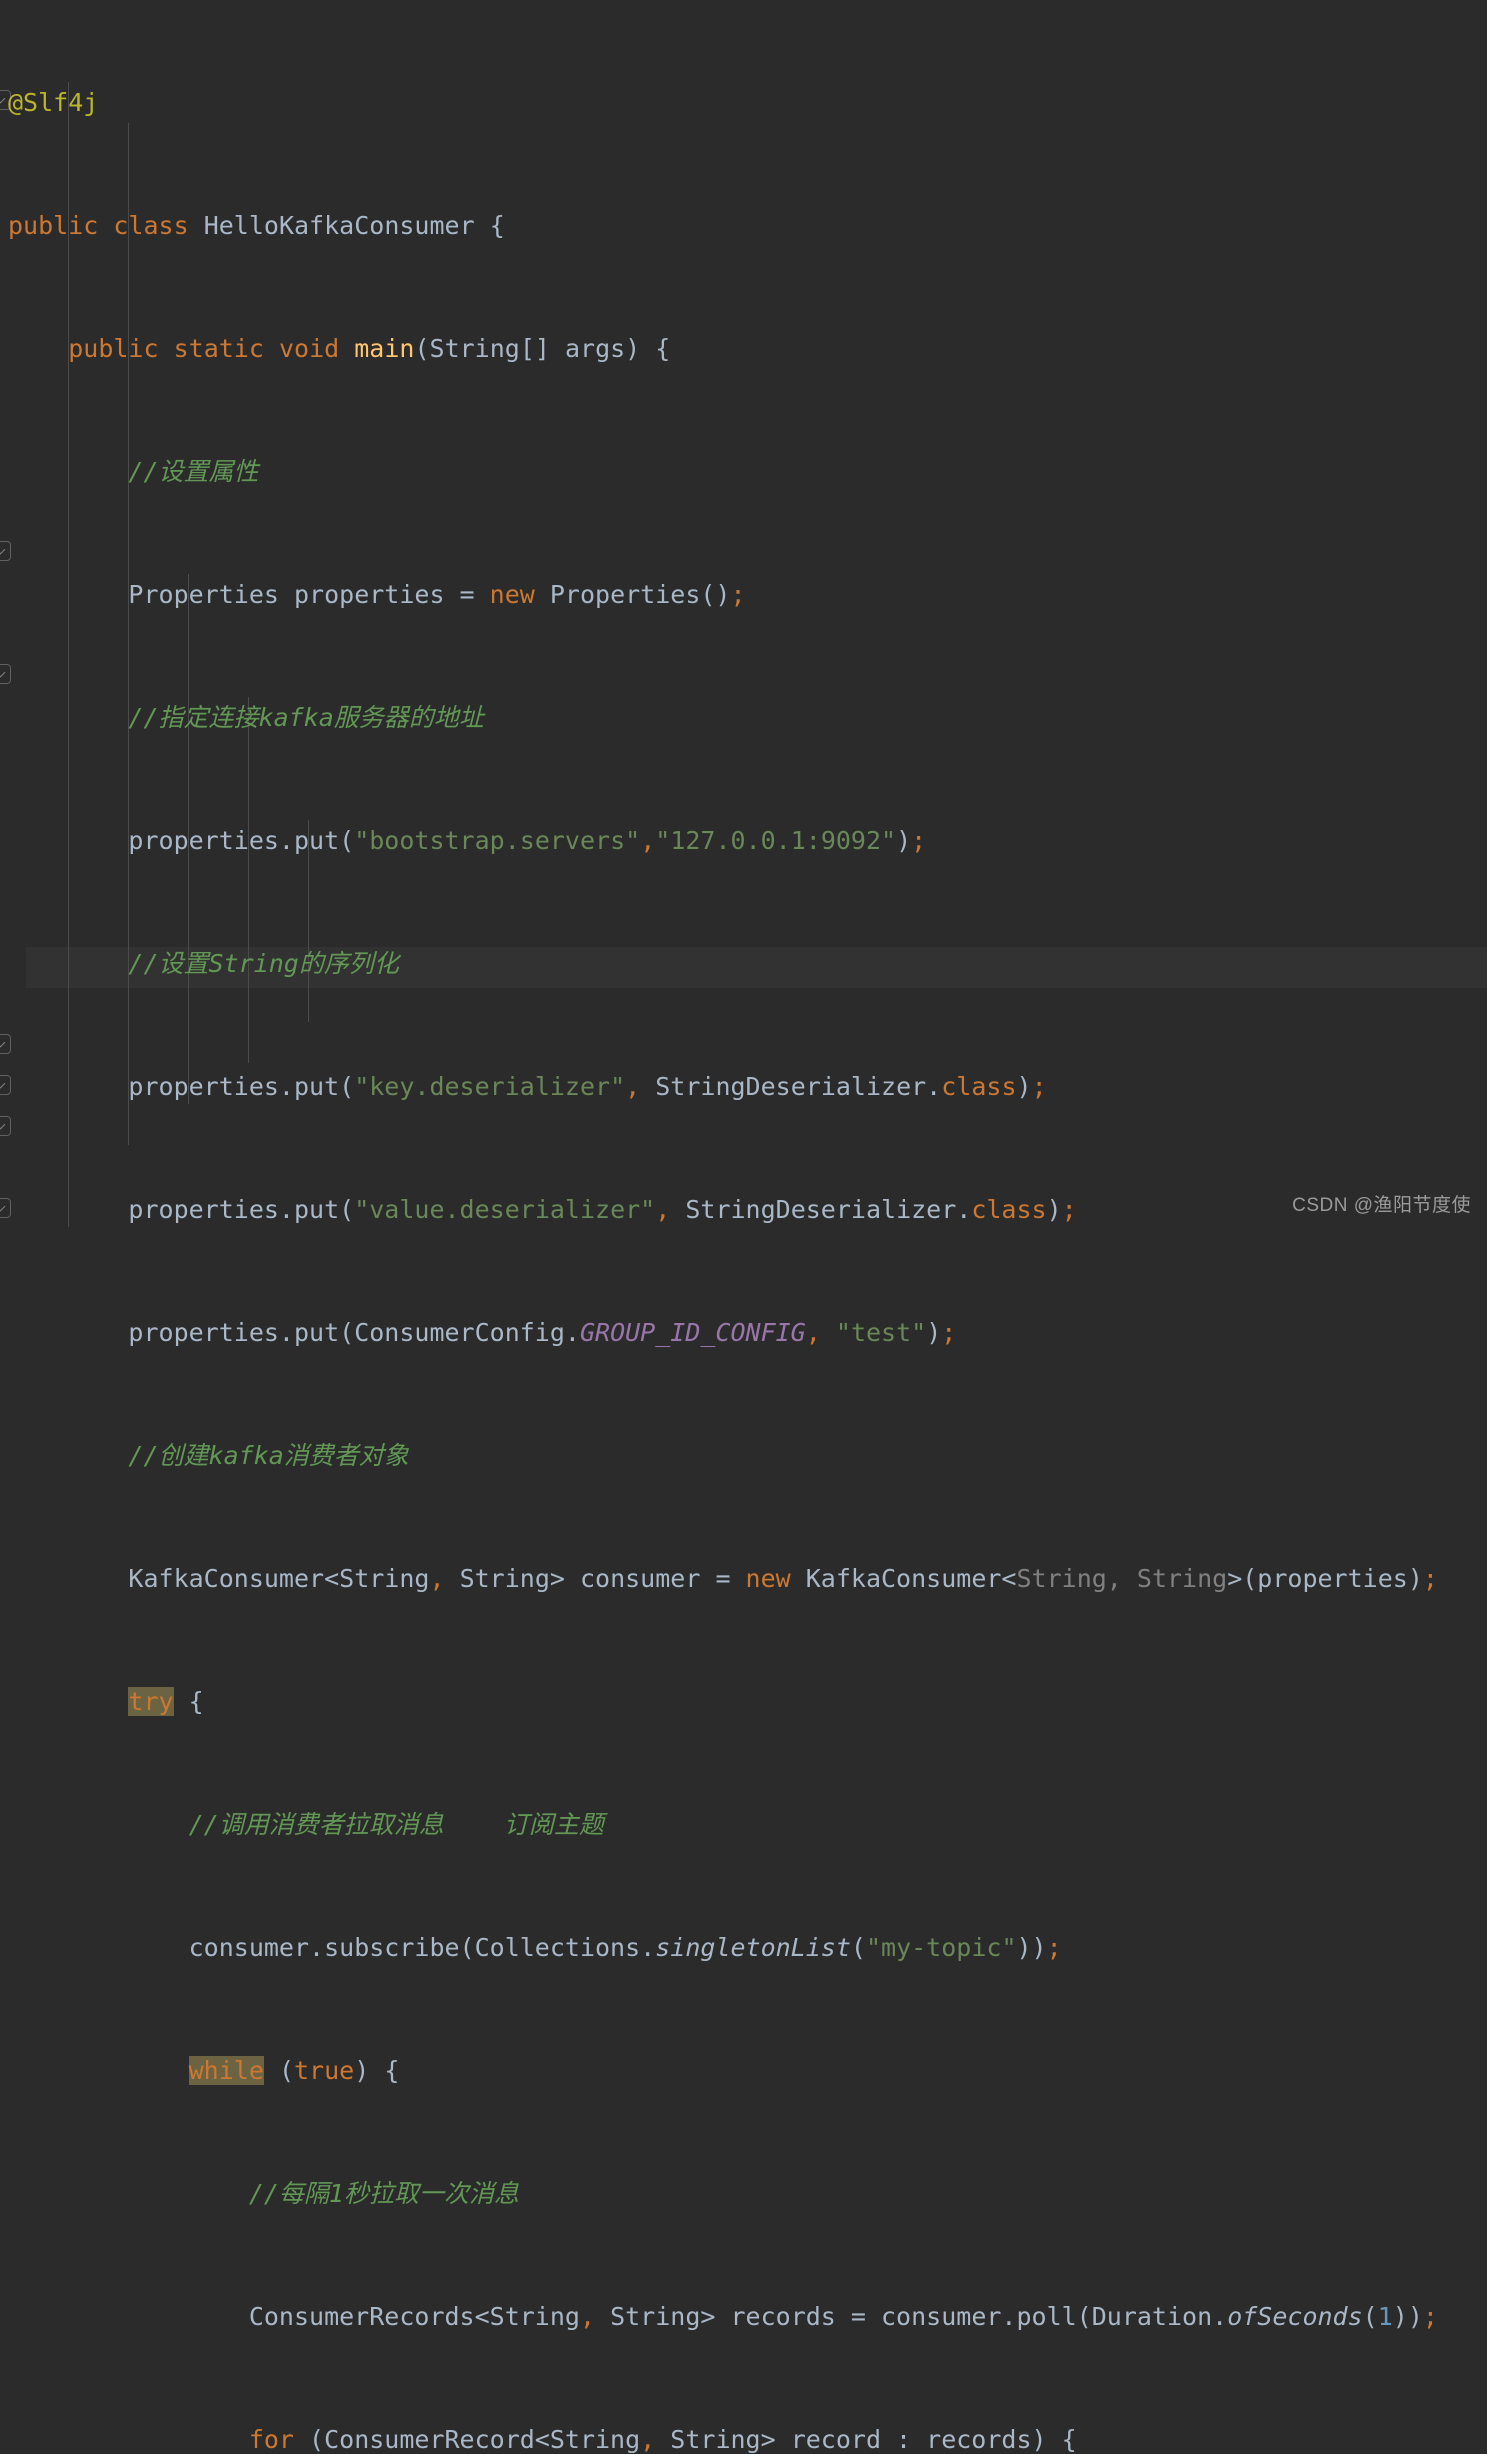  What do you see at coordinates (743, 348) in the screenshot?
I see `code-line: public static void main(String[] args) {` at bounding box center [743, 348].